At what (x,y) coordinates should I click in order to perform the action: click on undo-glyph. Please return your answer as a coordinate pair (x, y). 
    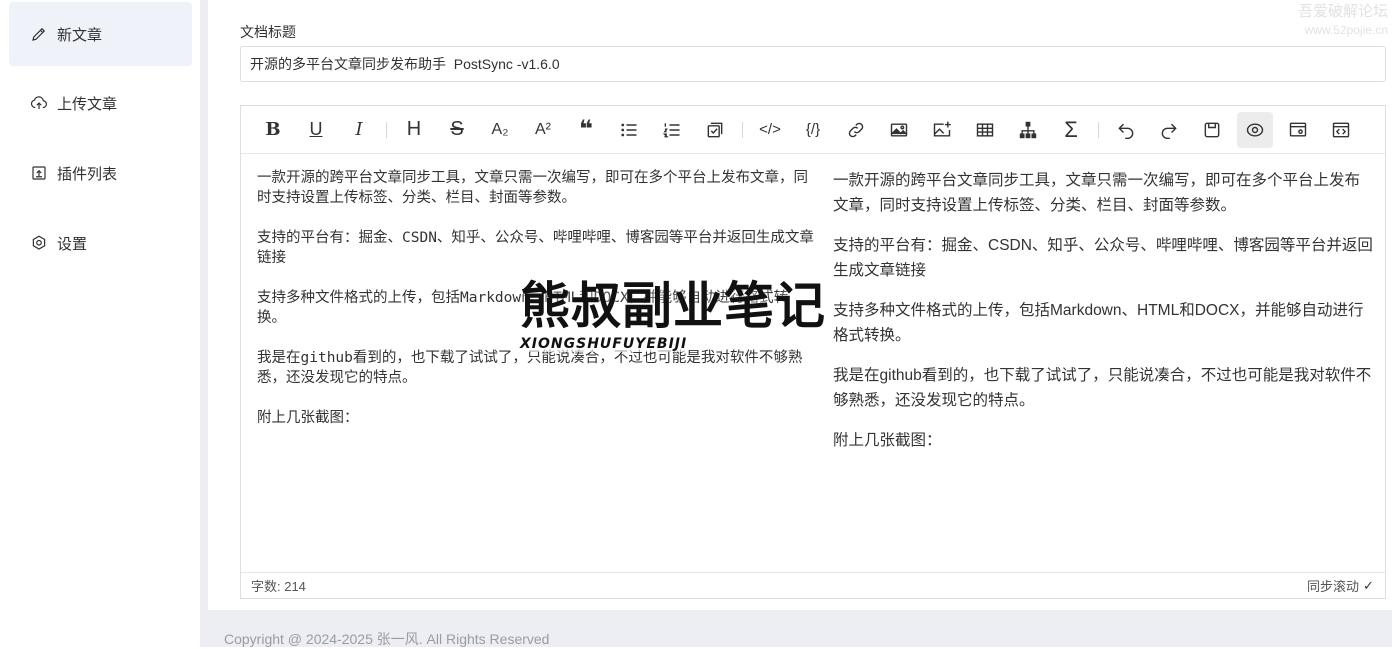
    Looking at the image, I should click on (1126, 131).